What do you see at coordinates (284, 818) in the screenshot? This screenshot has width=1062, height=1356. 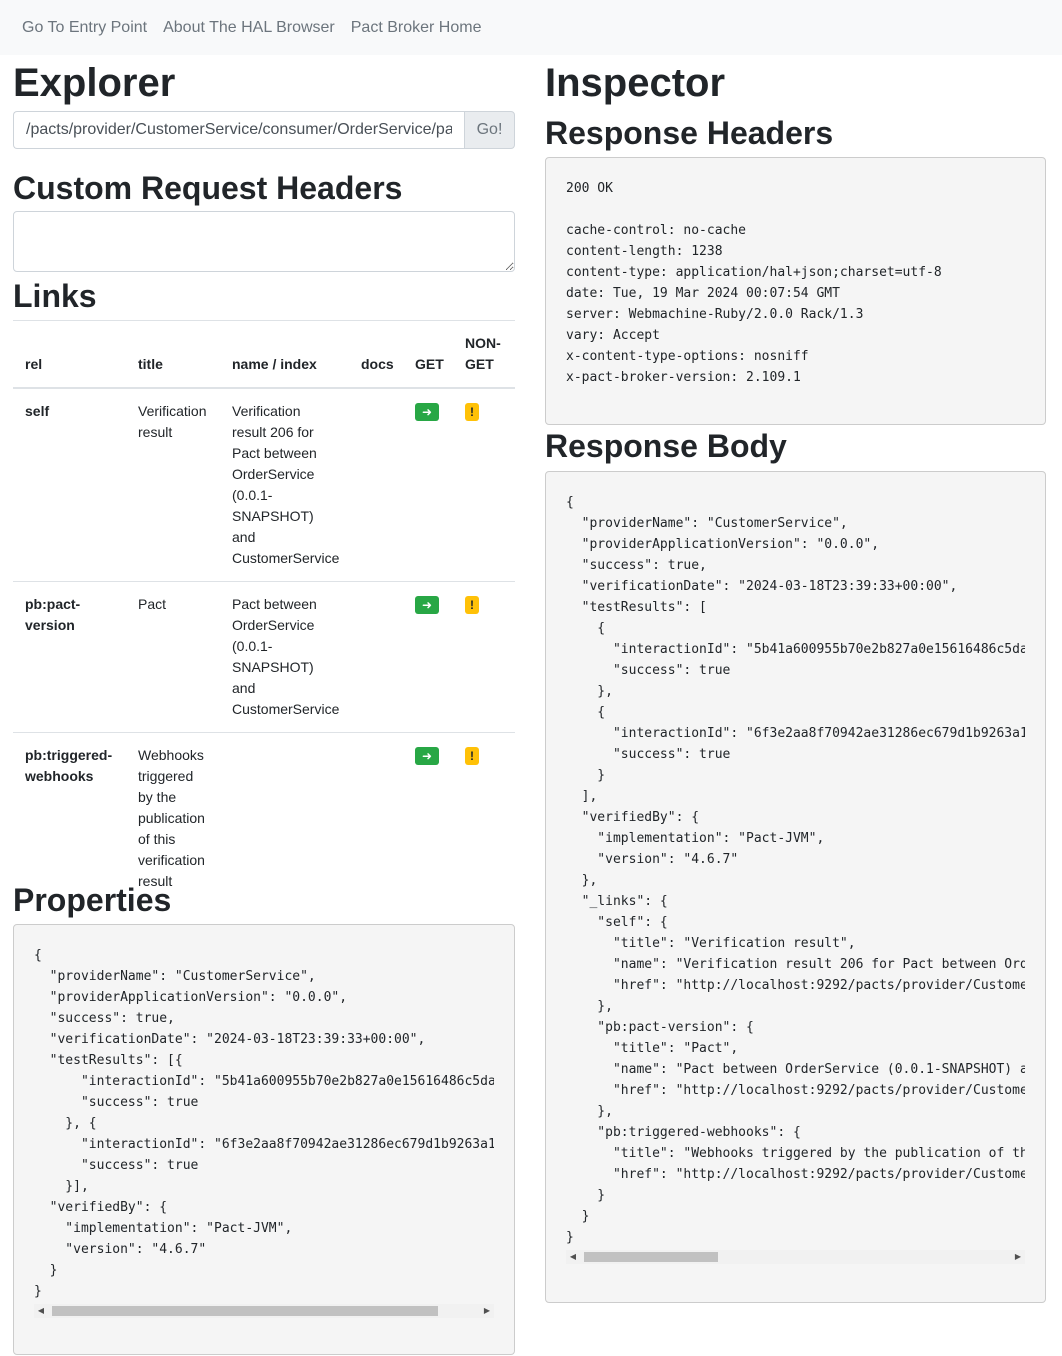 I see `link-name` at bounding box center [284, 818].